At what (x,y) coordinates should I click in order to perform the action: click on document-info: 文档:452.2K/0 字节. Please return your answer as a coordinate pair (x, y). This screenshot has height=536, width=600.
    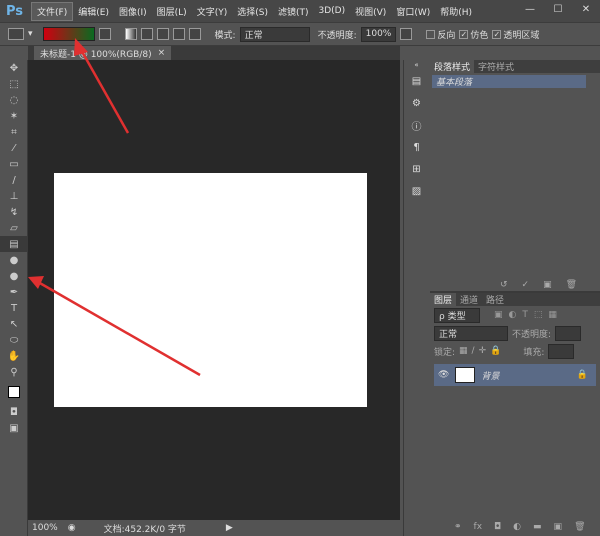
    Looking at the image, I should click on (144, 529).